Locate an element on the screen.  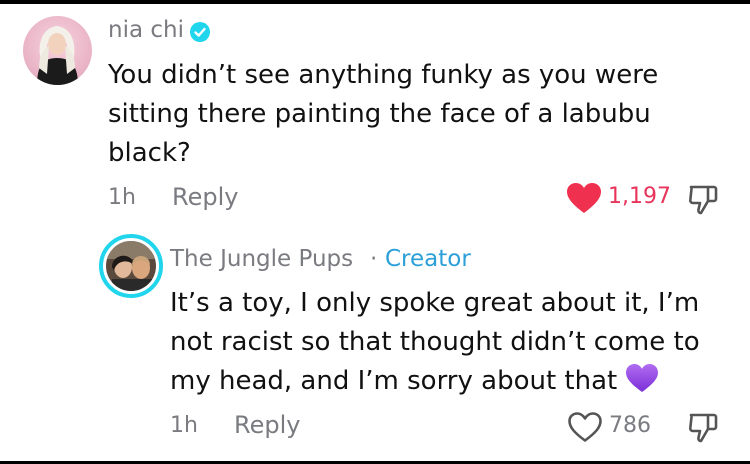
verified-badge-icon is located at coordinates (200, 32).